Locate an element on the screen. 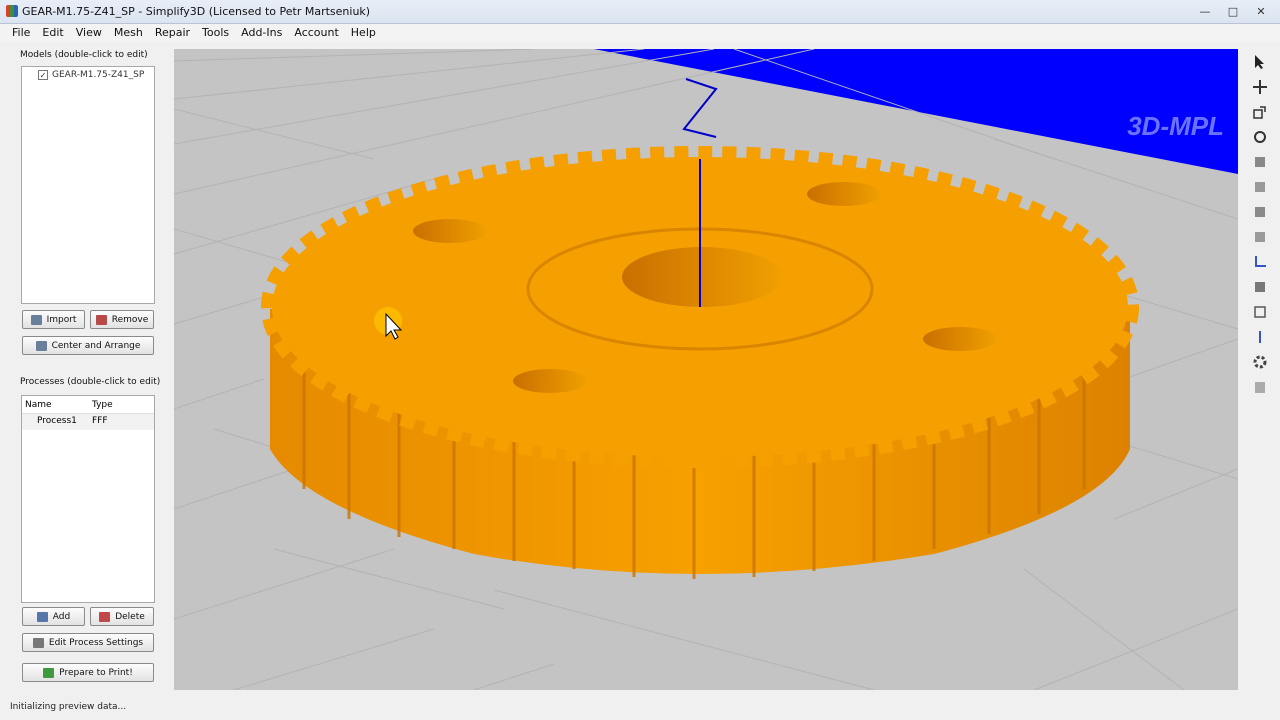 The height and width of the screenshot is (720, 1280). delete-icon is located at coordinates (105, 616).